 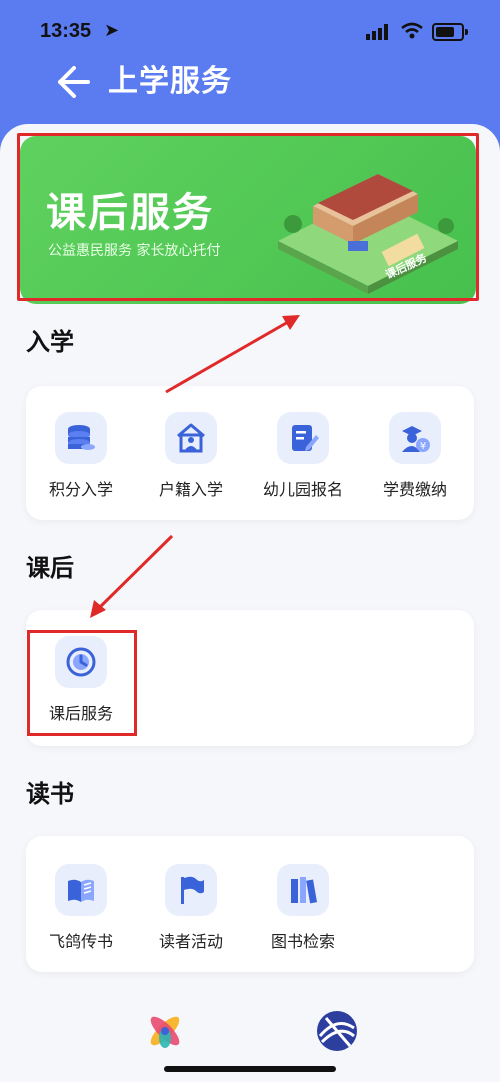 What do you see at coordinates (377, 32) in the screenshot?
I see `signal-icon` at bounding box center [377, 32].